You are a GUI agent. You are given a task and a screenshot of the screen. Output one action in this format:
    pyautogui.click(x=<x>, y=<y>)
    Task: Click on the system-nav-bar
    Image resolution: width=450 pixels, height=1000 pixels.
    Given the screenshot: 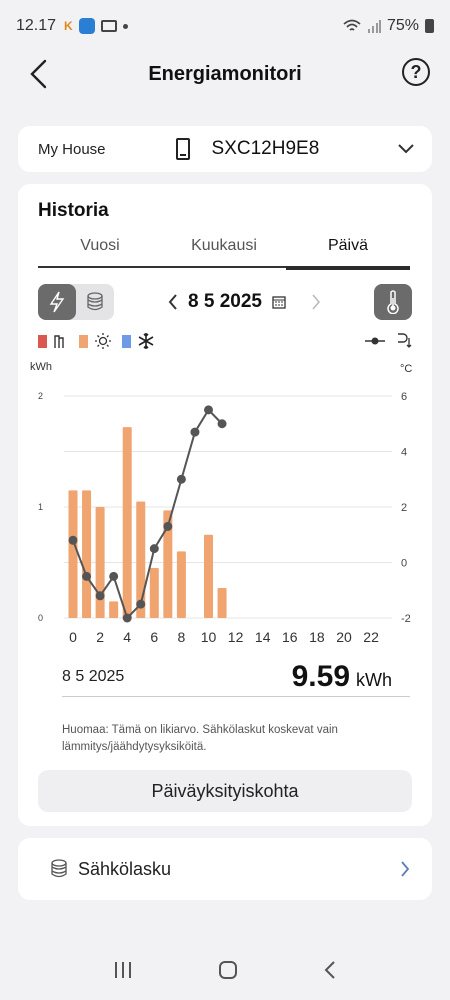 What is the action you would take?
    pyautogui.click(x=225, y=970)
    